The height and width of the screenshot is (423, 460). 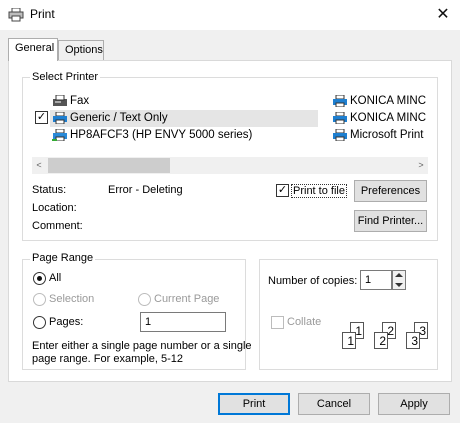 What do you see at coordinates (254, 404) in the screenshot?
I see `print-button: Print` at bounding box center [254, 404].